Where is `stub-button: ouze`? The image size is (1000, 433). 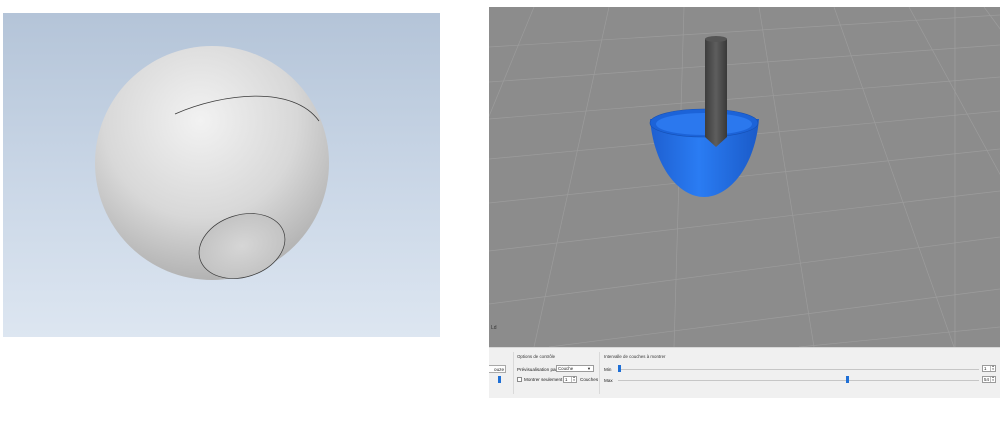
stub-button: ouze is located at coordinates (497, 369).